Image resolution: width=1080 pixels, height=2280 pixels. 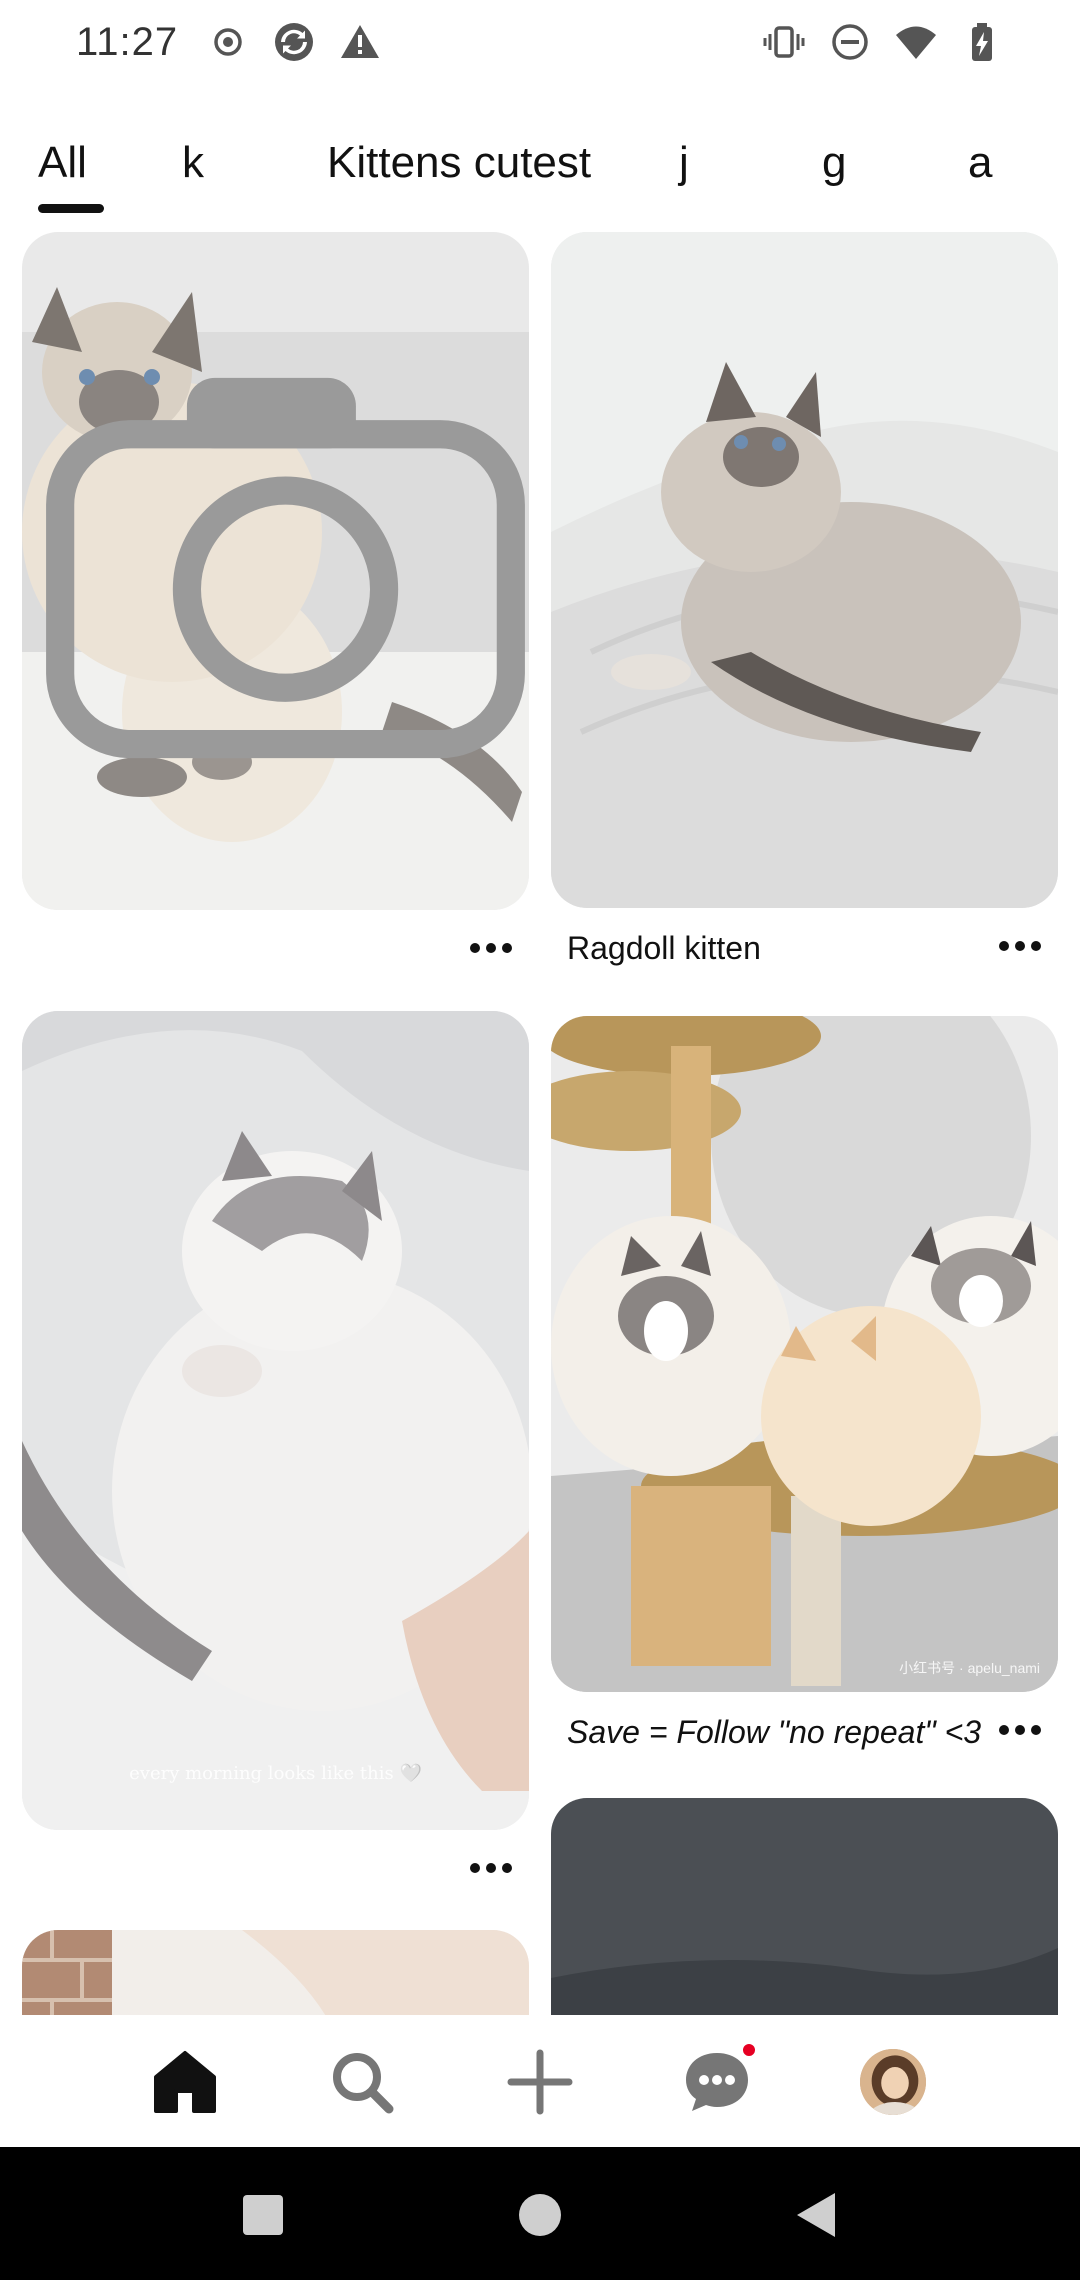 I want to click on record-icon, so click(x=228, y=42).